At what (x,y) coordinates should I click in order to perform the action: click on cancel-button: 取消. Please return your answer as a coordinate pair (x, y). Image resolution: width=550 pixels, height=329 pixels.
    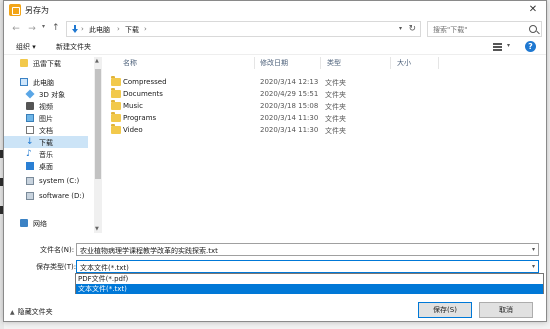
    Looking at the image, I should click on (506, 310).